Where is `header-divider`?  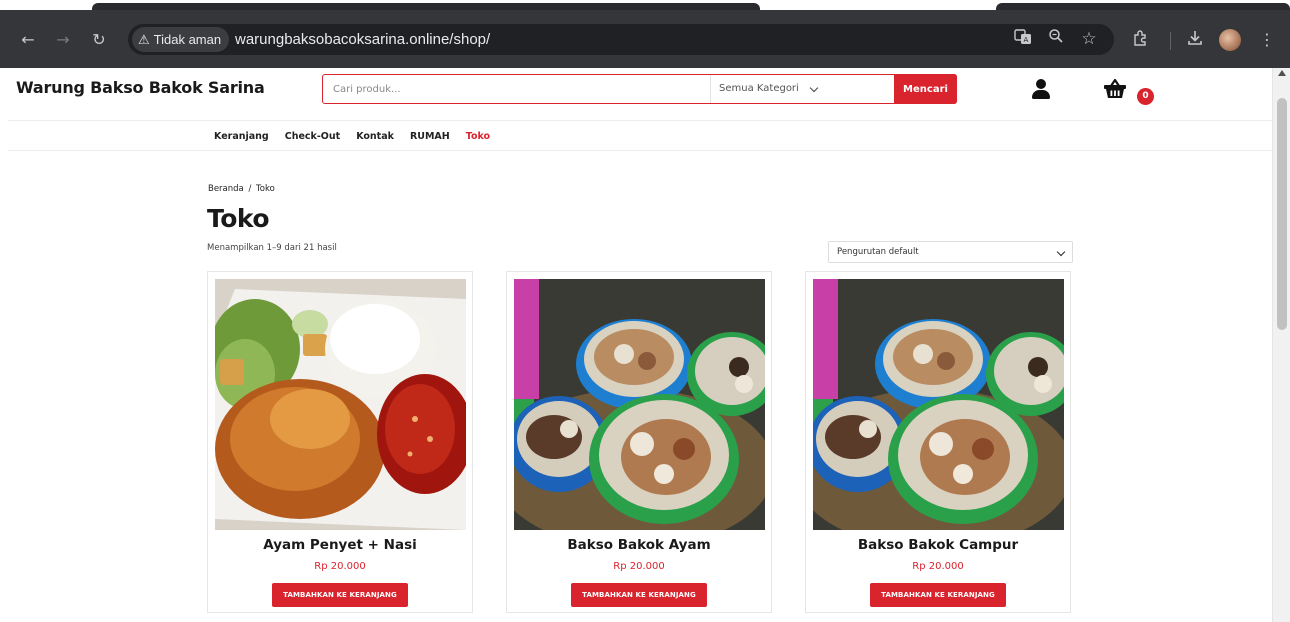 header-divider is located at coordinates (640, 120).